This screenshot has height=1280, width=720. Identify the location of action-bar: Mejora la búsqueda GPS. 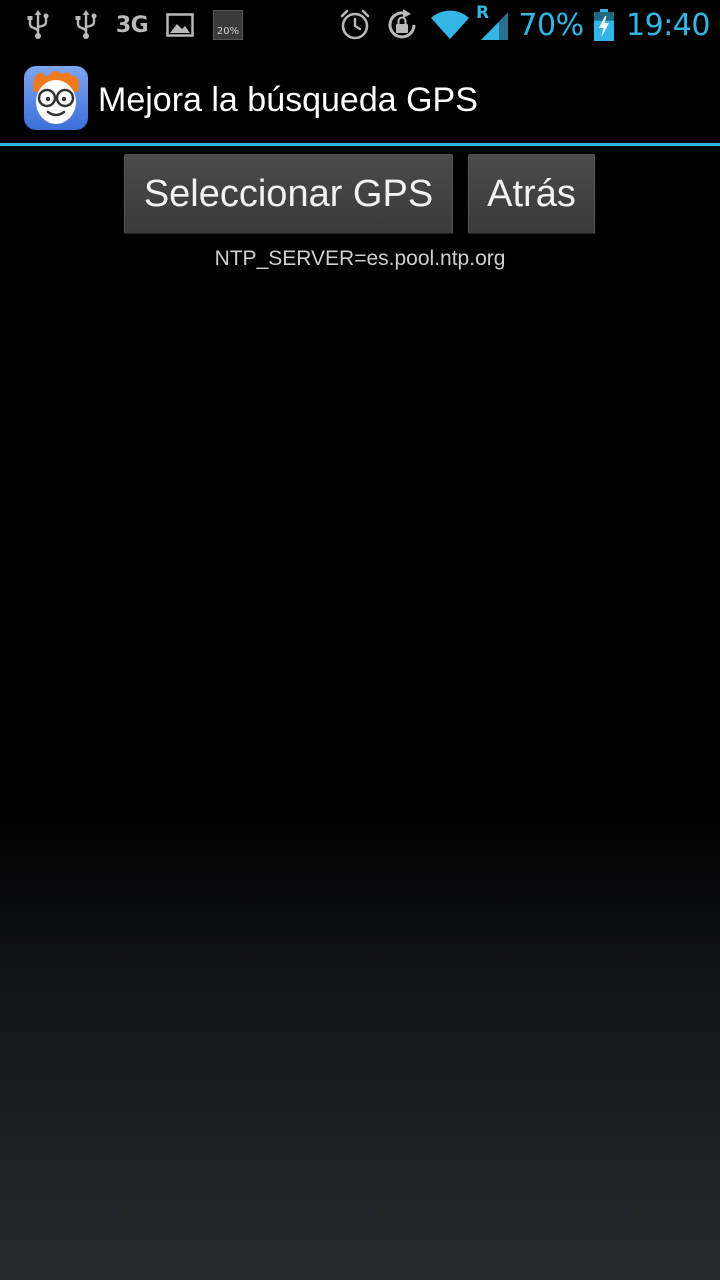
(360, 96).